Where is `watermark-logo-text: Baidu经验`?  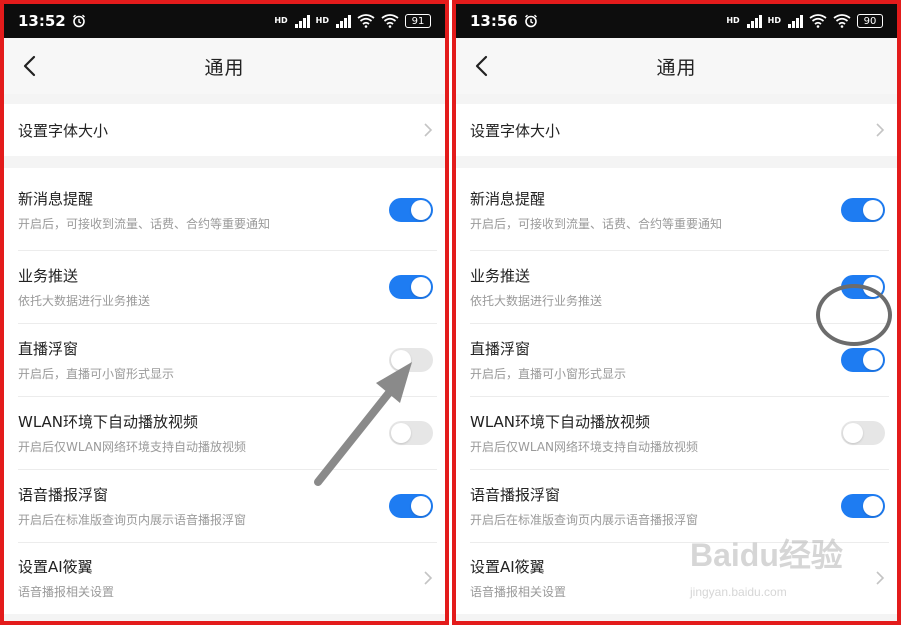 watermark-logo-text: Baidu经验 is located at coordinates (766, 555).